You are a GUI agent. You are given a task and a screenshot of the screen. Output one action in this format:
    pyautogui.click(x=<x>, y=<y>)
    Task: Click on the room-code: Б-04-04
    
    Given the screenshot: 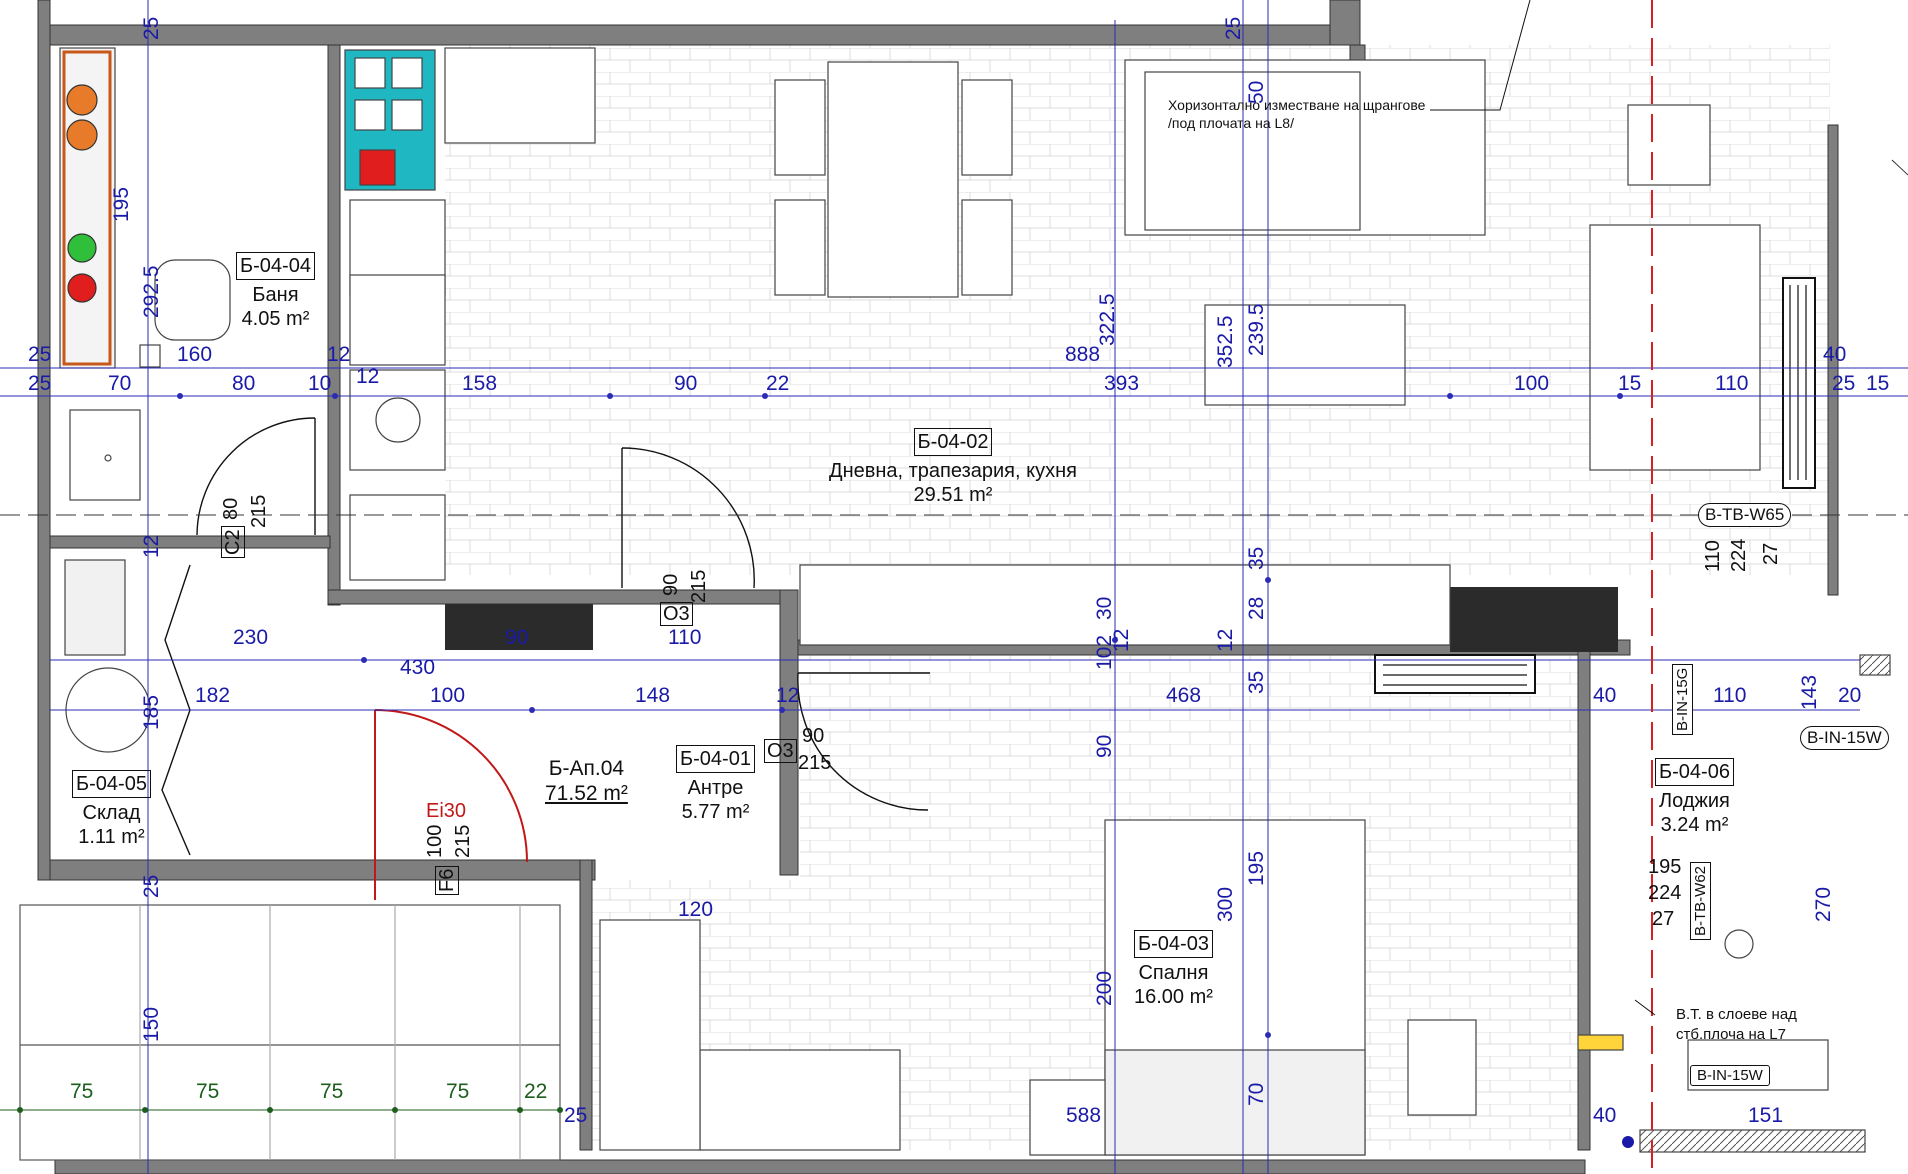 What is the action you would take?
    pyautogui.click(x=275, y=266)
    